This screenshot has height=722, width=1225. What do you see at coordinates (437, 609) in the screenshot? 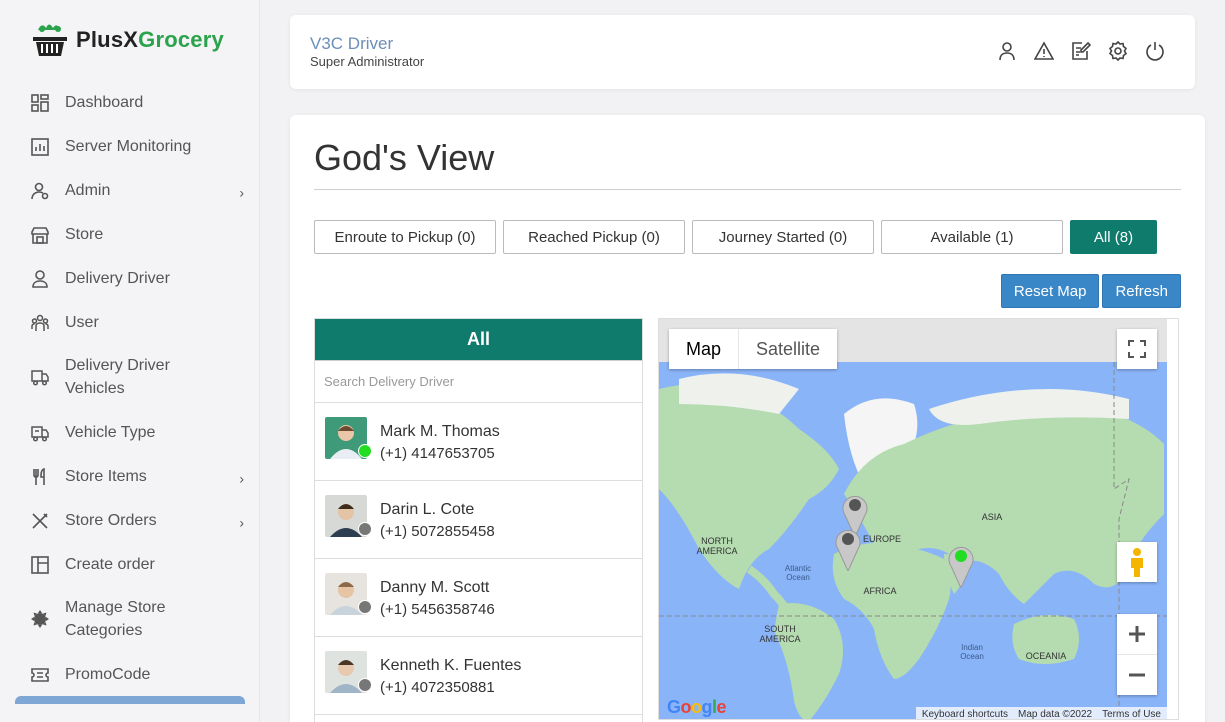
I see `driver-phone: (+1) 5456358746` at bounding box center [437, 609].